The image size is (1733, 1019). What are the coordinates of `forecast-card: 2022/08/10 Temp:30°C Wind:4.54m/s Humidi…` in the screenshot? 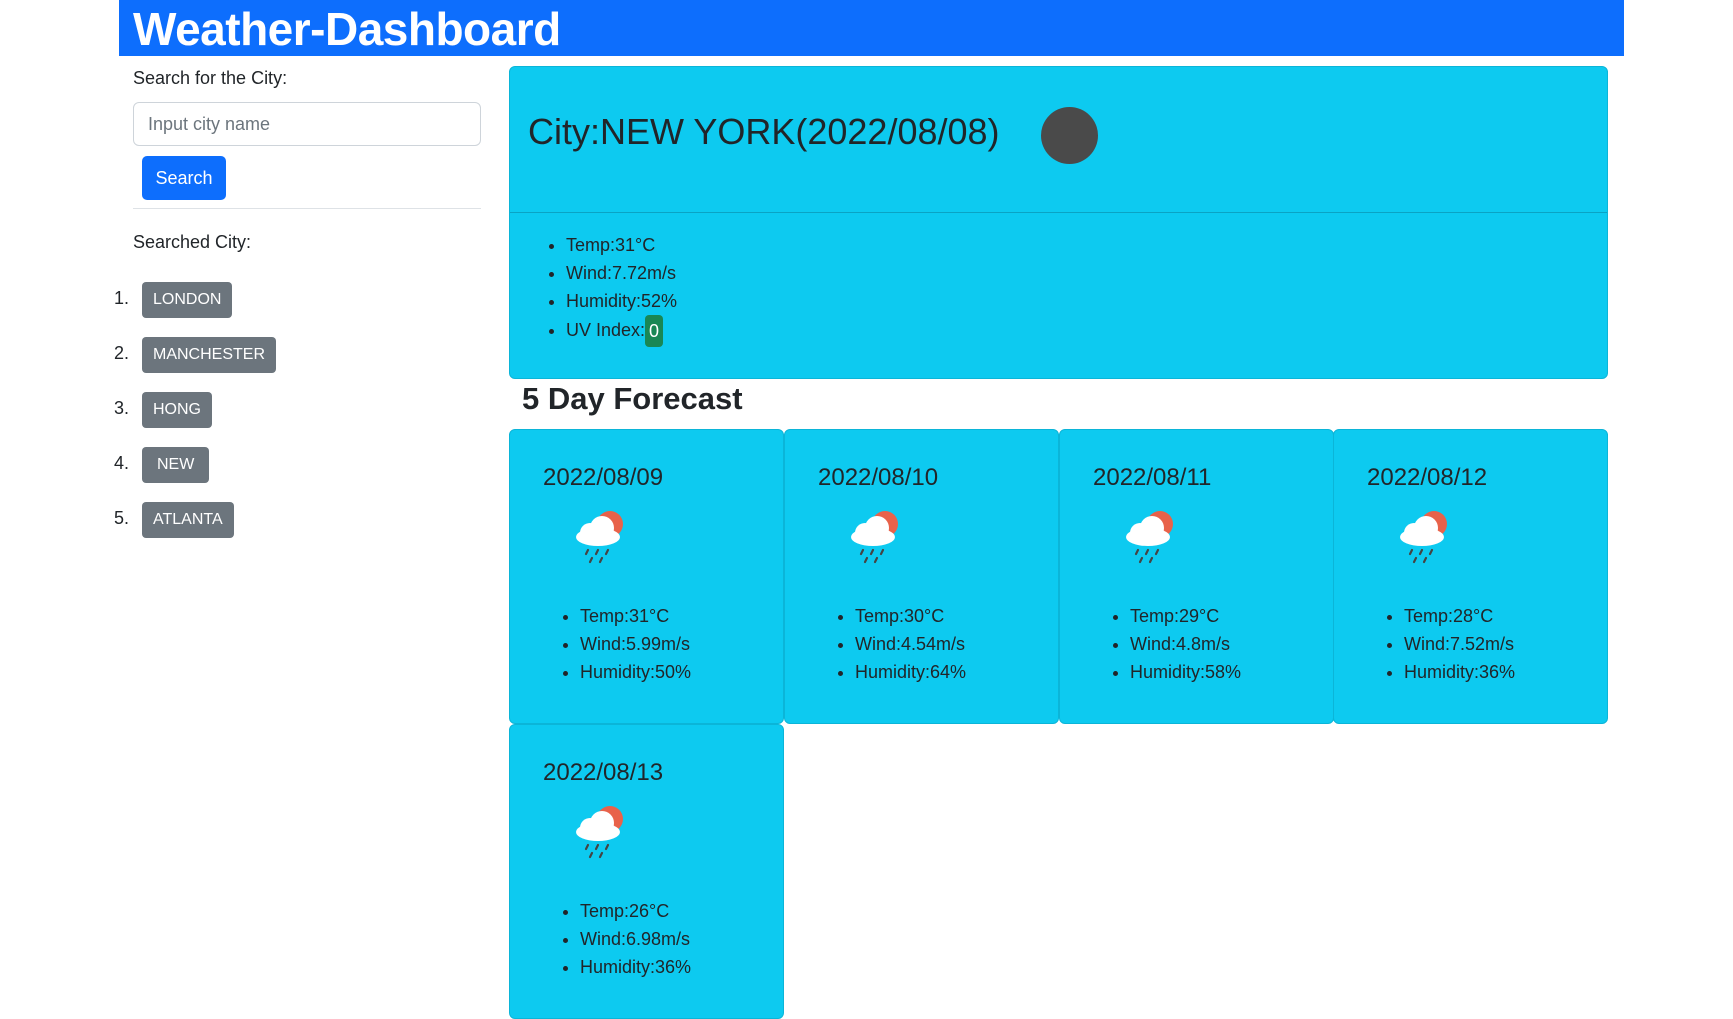 It's located at (921, 576).